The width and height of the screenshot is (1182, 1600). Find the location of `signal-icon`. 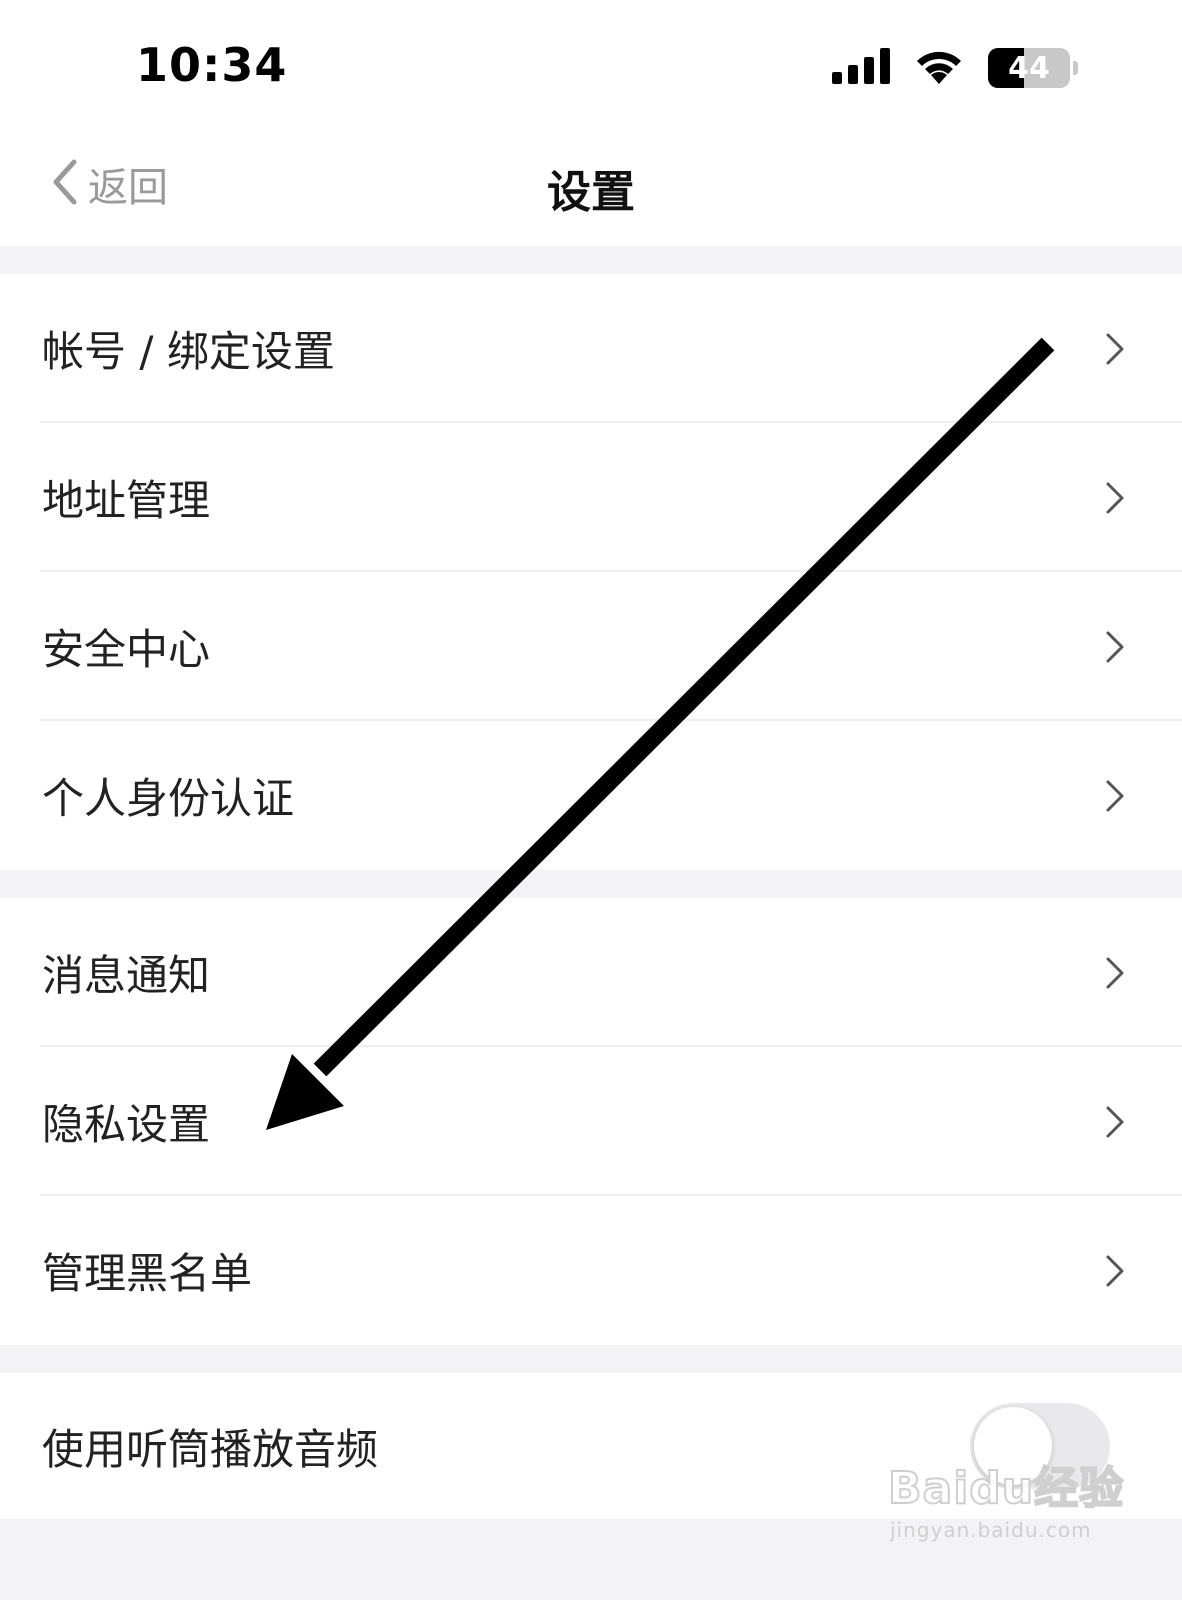

signal-icon is located at coordinates (862, 68).